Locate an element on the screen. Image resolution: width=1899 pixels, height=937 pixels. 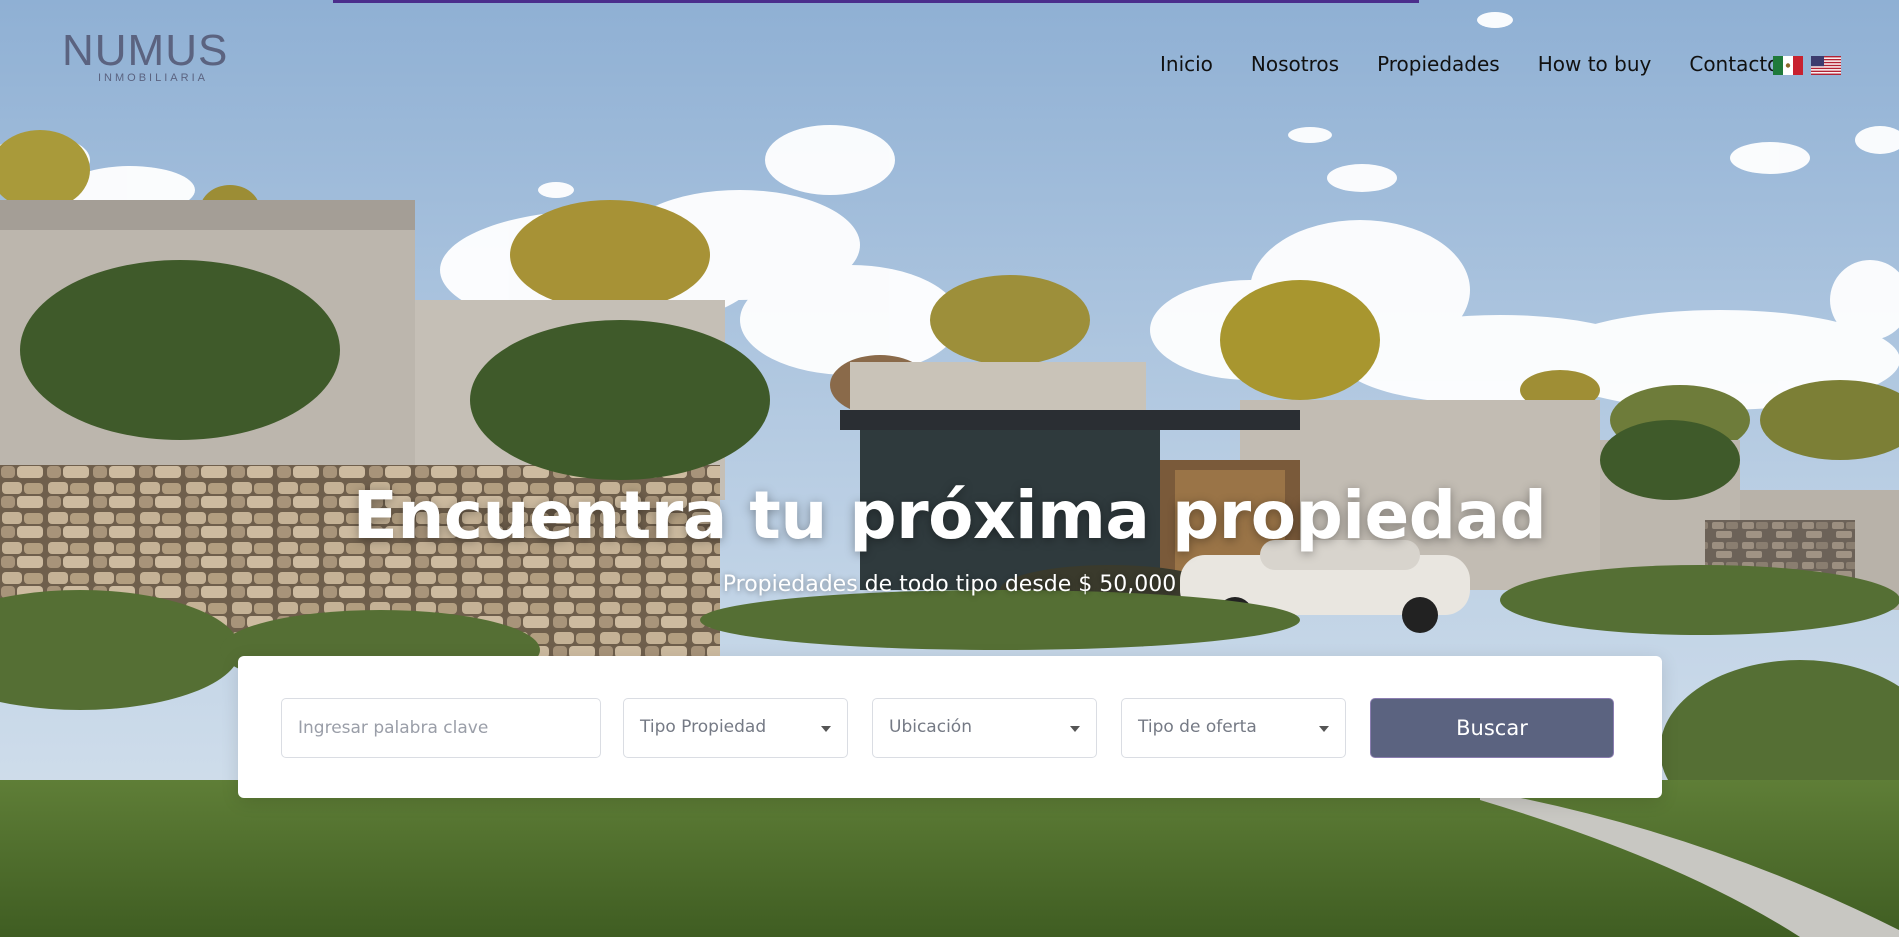
property-type-select: Tipo Propiedad is located at coordinates (735, 728).